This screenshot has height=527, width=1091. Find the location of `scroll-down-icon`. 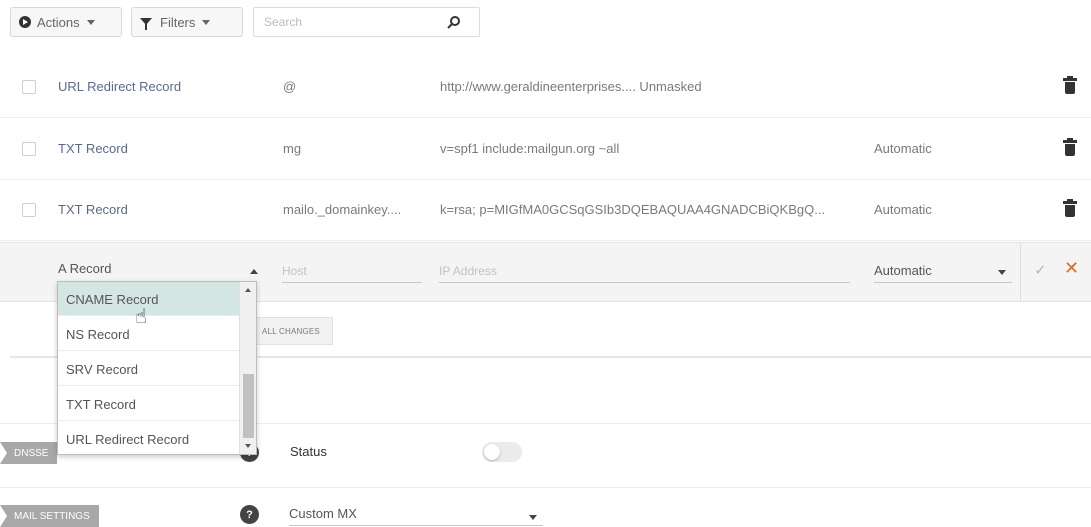

scroll-down-icon is located at coordinates (248, 446).